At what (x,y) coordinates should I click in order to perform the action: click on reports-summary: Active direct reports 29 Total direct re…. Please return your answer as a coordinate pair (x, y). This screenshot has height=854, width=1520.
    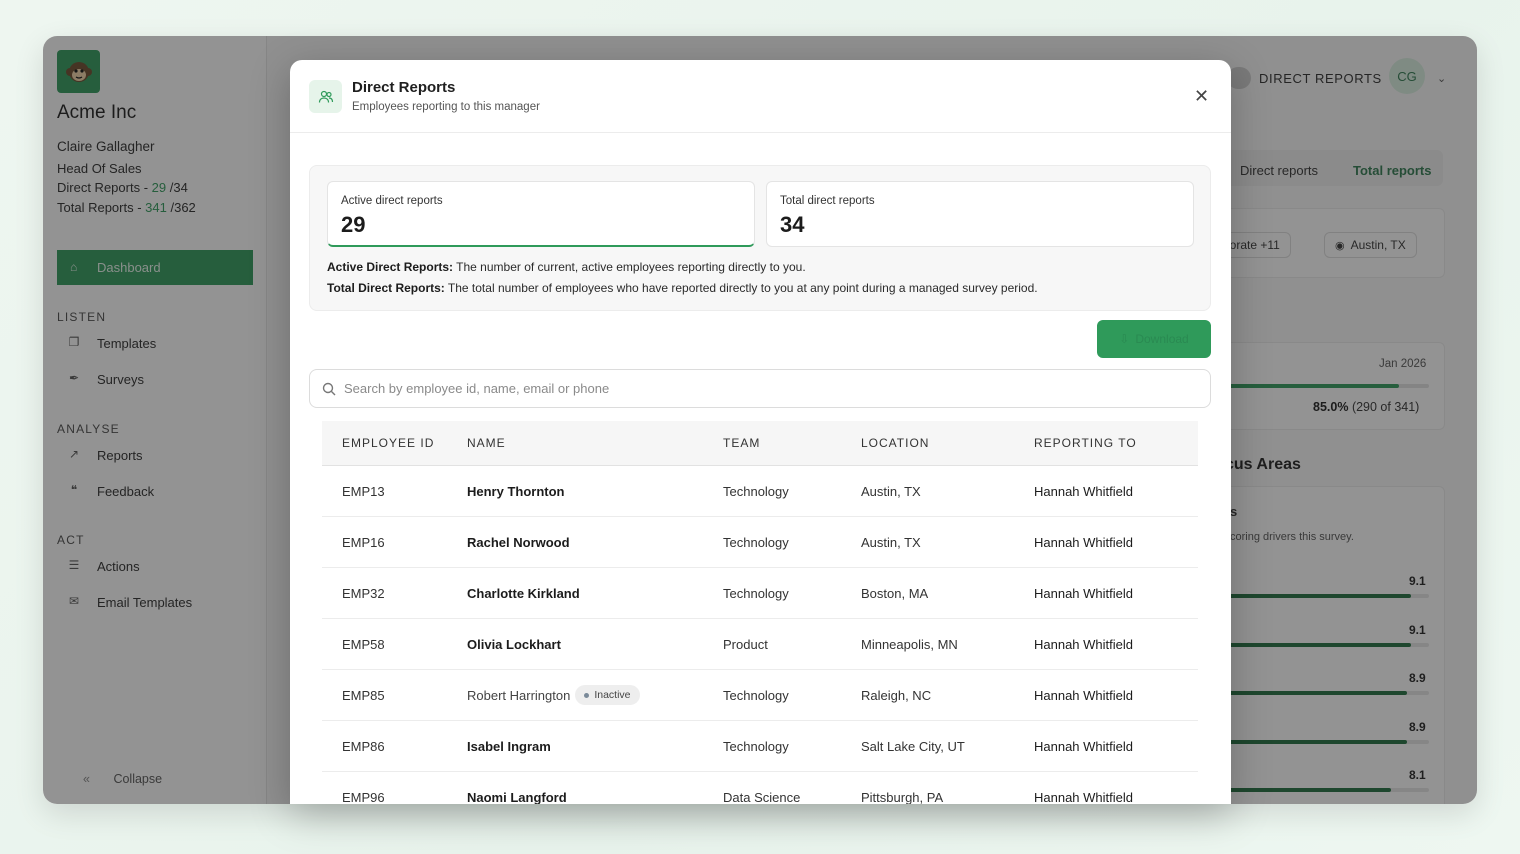
    Looking at the image, I should click on (760, 238).